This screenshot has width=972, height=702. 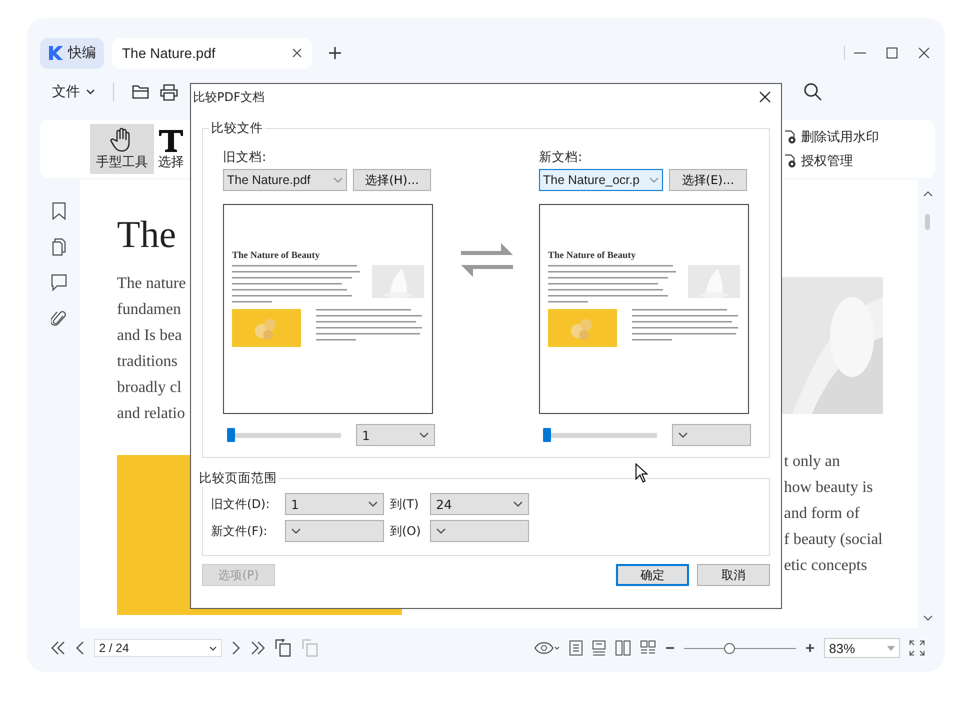 I want to click on to-page-dropdown: 24, so click(x=479, y=504).